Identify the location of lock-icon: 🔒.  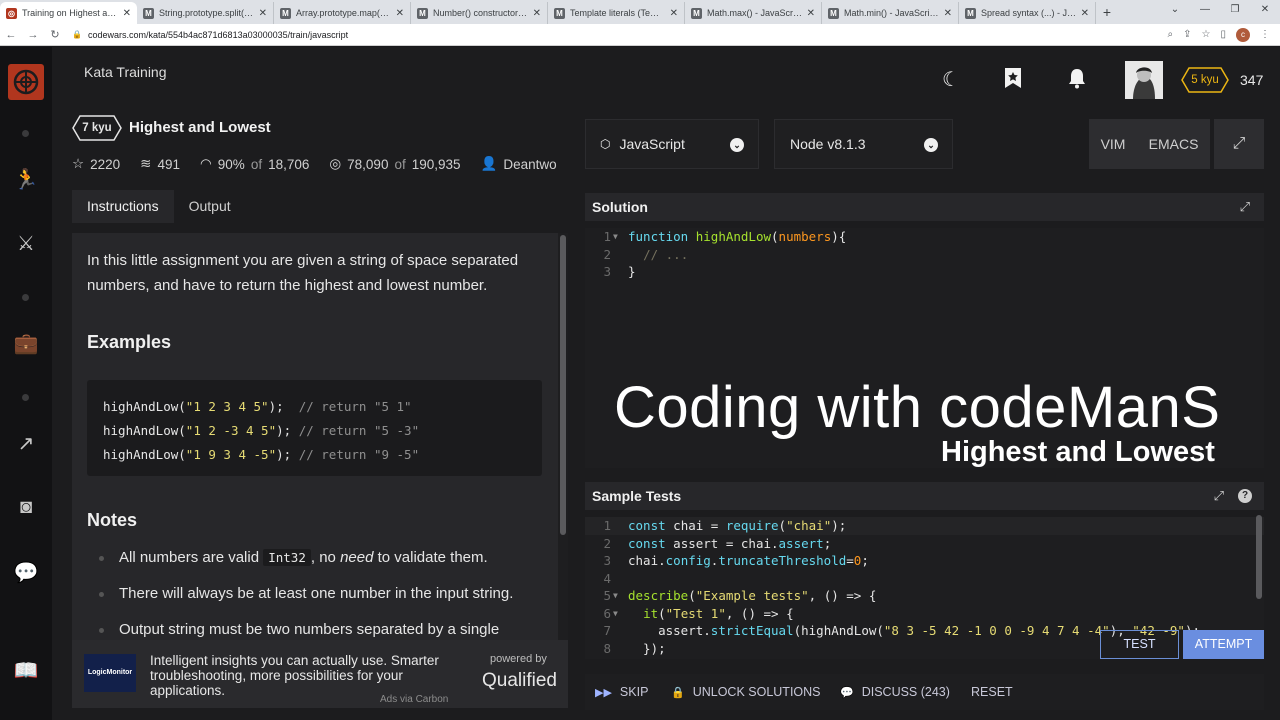
(77, 34).